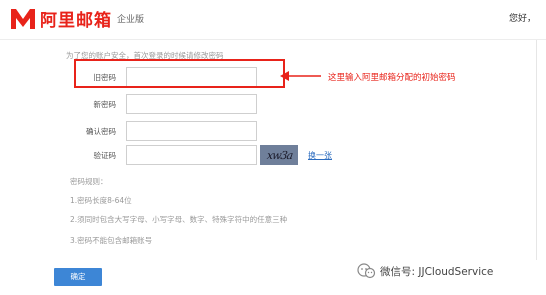 The height and width of the screenshot is (295, 546). I want to click on new-password-row: 新密码, so click(165, 104).